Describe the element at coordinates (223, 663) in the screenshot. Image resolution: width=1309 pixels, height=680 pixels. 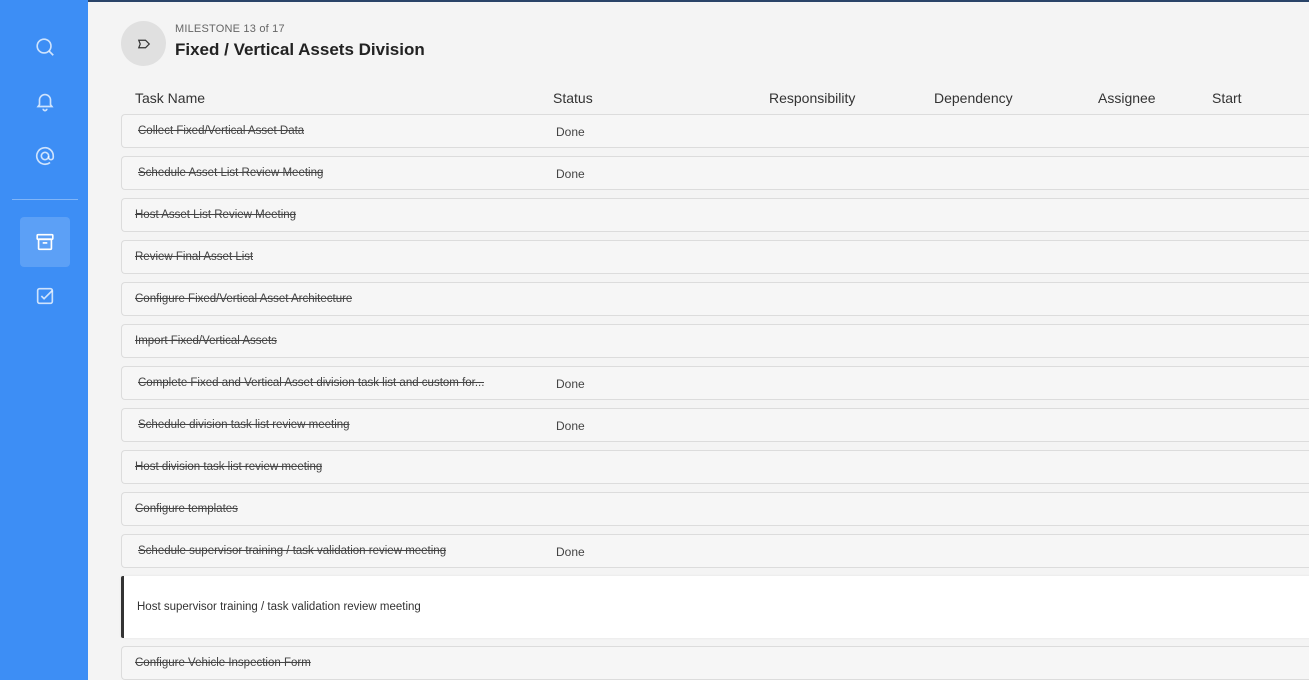
I see `task-name: Configure Vehicle Inspection Form` at that location.